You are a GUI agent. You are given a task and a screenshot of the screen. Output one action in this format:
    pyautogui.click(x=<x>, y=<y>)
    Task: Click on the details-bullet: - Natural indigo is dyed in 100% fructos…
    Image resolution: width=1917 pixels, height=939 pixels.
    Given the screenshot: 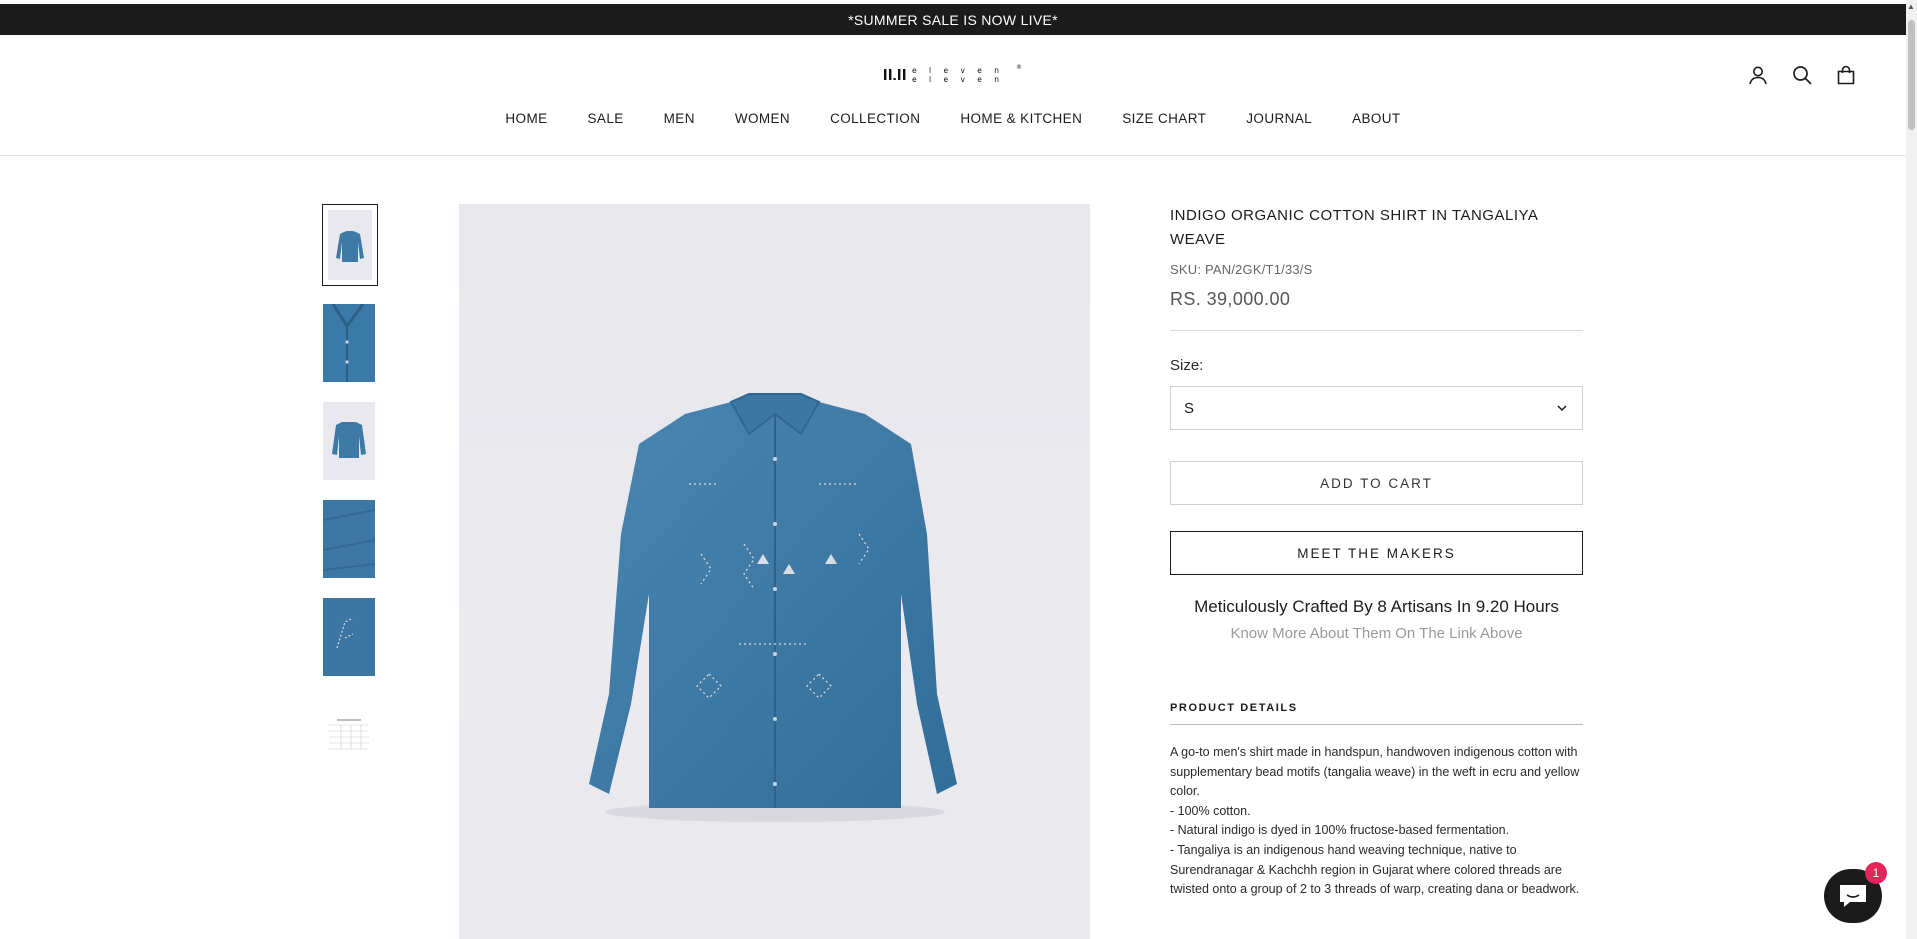 What is the action you would take?
    pyautogui.click(x=1340, y=830)
    